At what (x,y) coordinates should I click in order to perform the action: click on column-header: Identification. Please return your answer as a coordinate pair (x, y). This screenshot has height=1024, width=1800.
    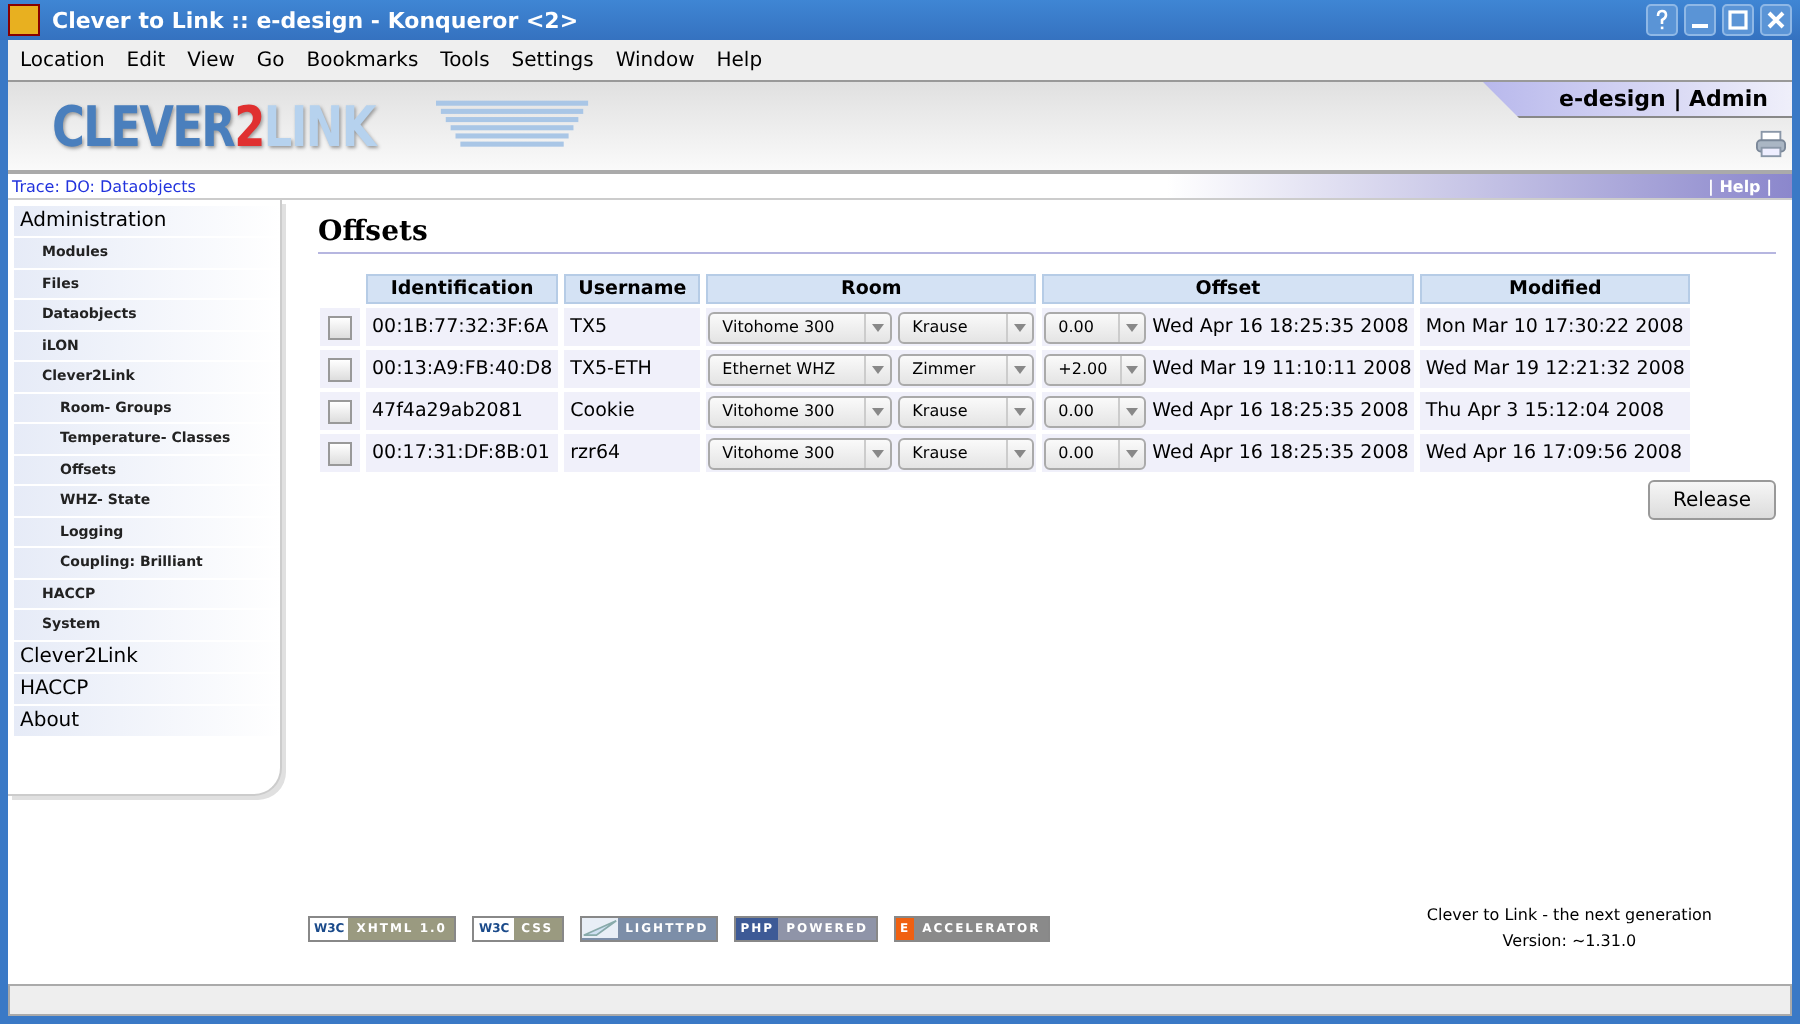
    Looking at the image, I should click on (462, 289).